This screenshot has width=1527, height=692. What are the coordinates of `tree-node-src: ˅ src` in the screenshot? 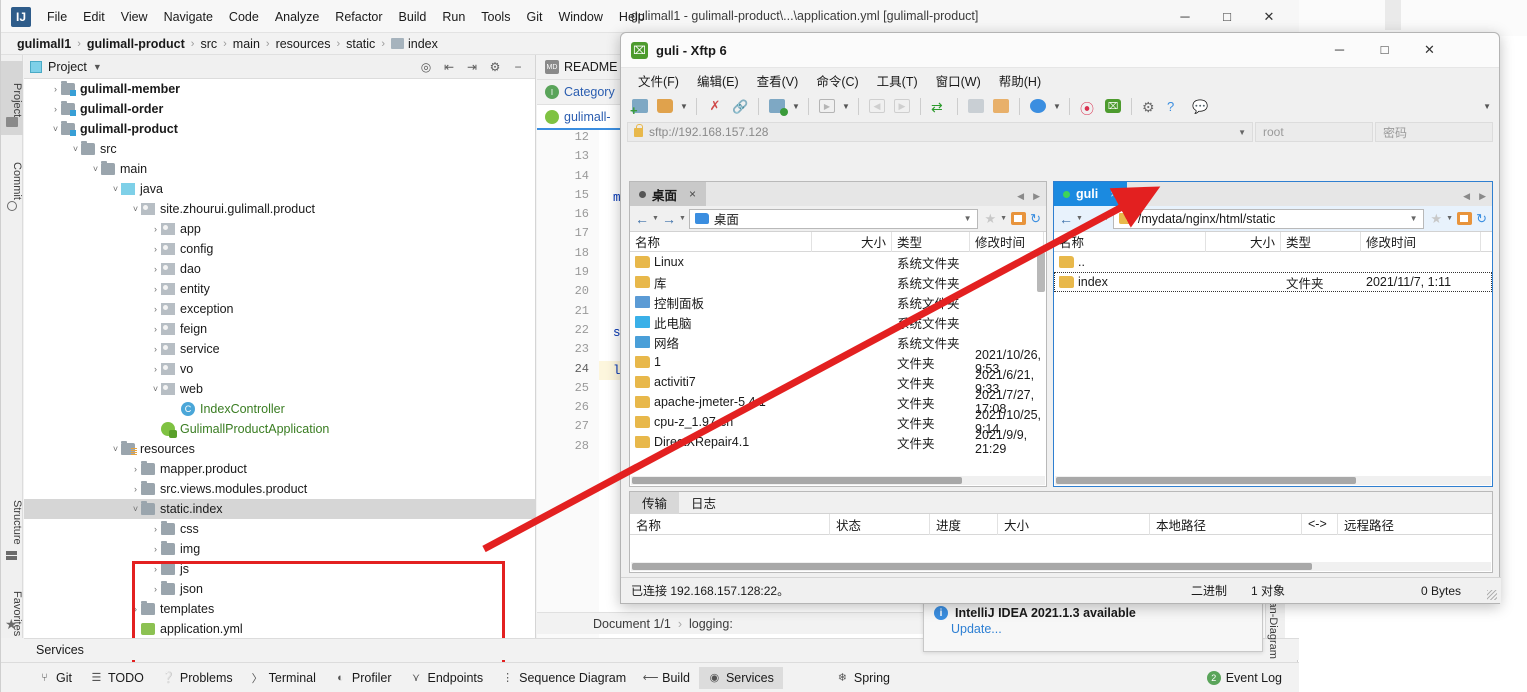 It's located at (279, 149).